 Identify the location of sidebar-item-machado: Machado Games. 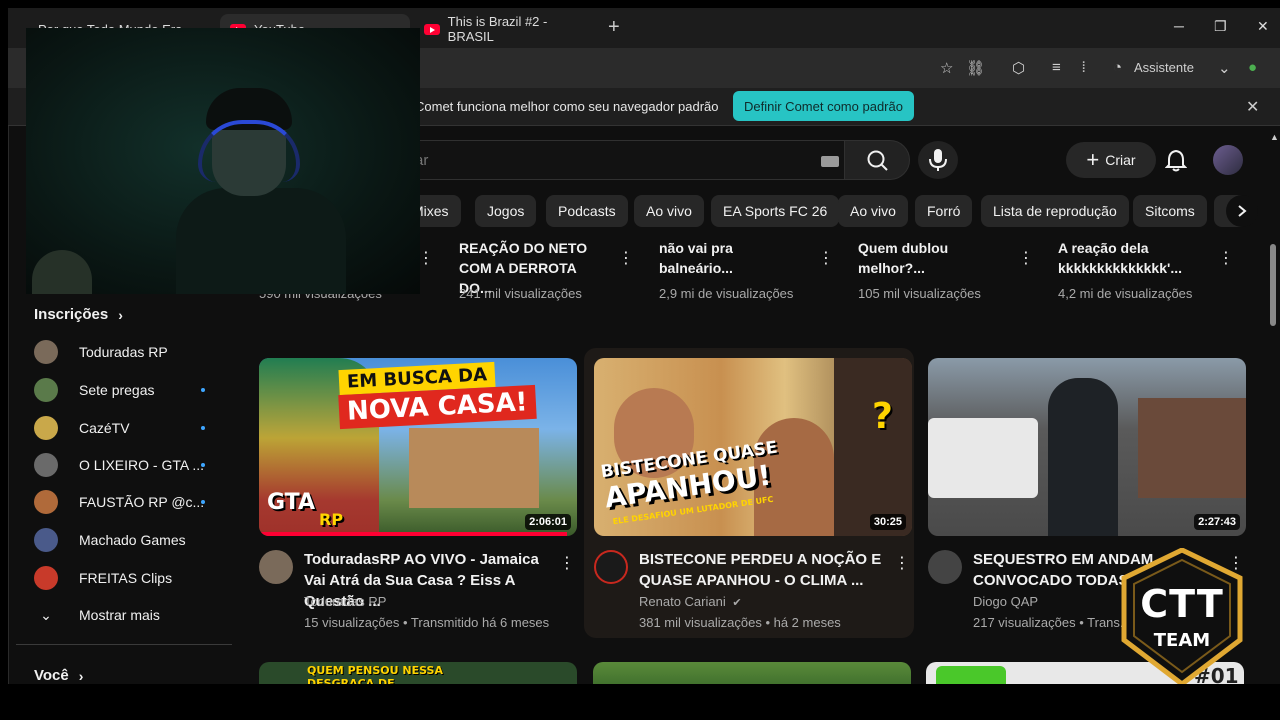
(130, 540).